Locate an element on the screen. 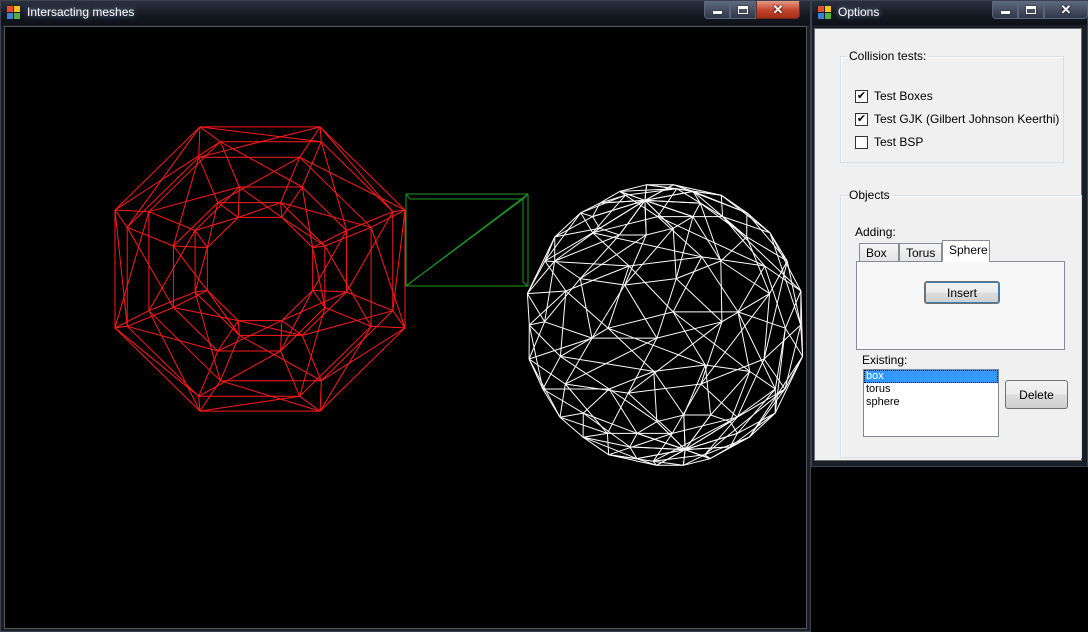  tab-torus: Torus is located at coordinates (920, 252).